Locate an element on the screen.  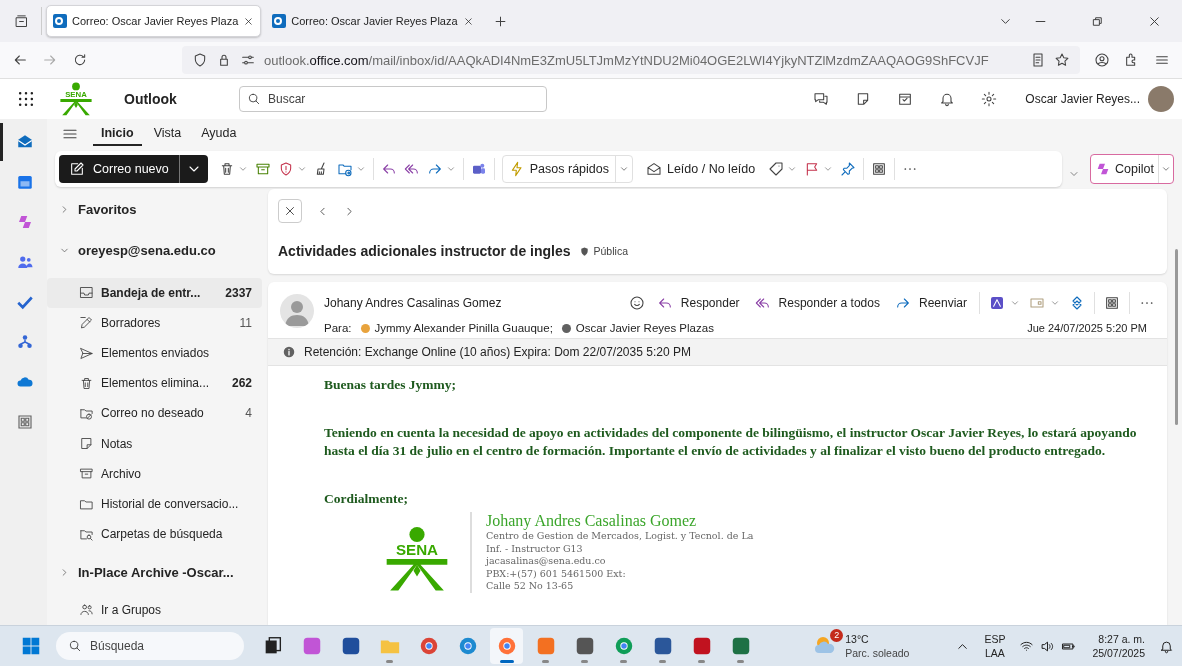
groups-link: Ir a Grupos is located at coordinates (154, 609).